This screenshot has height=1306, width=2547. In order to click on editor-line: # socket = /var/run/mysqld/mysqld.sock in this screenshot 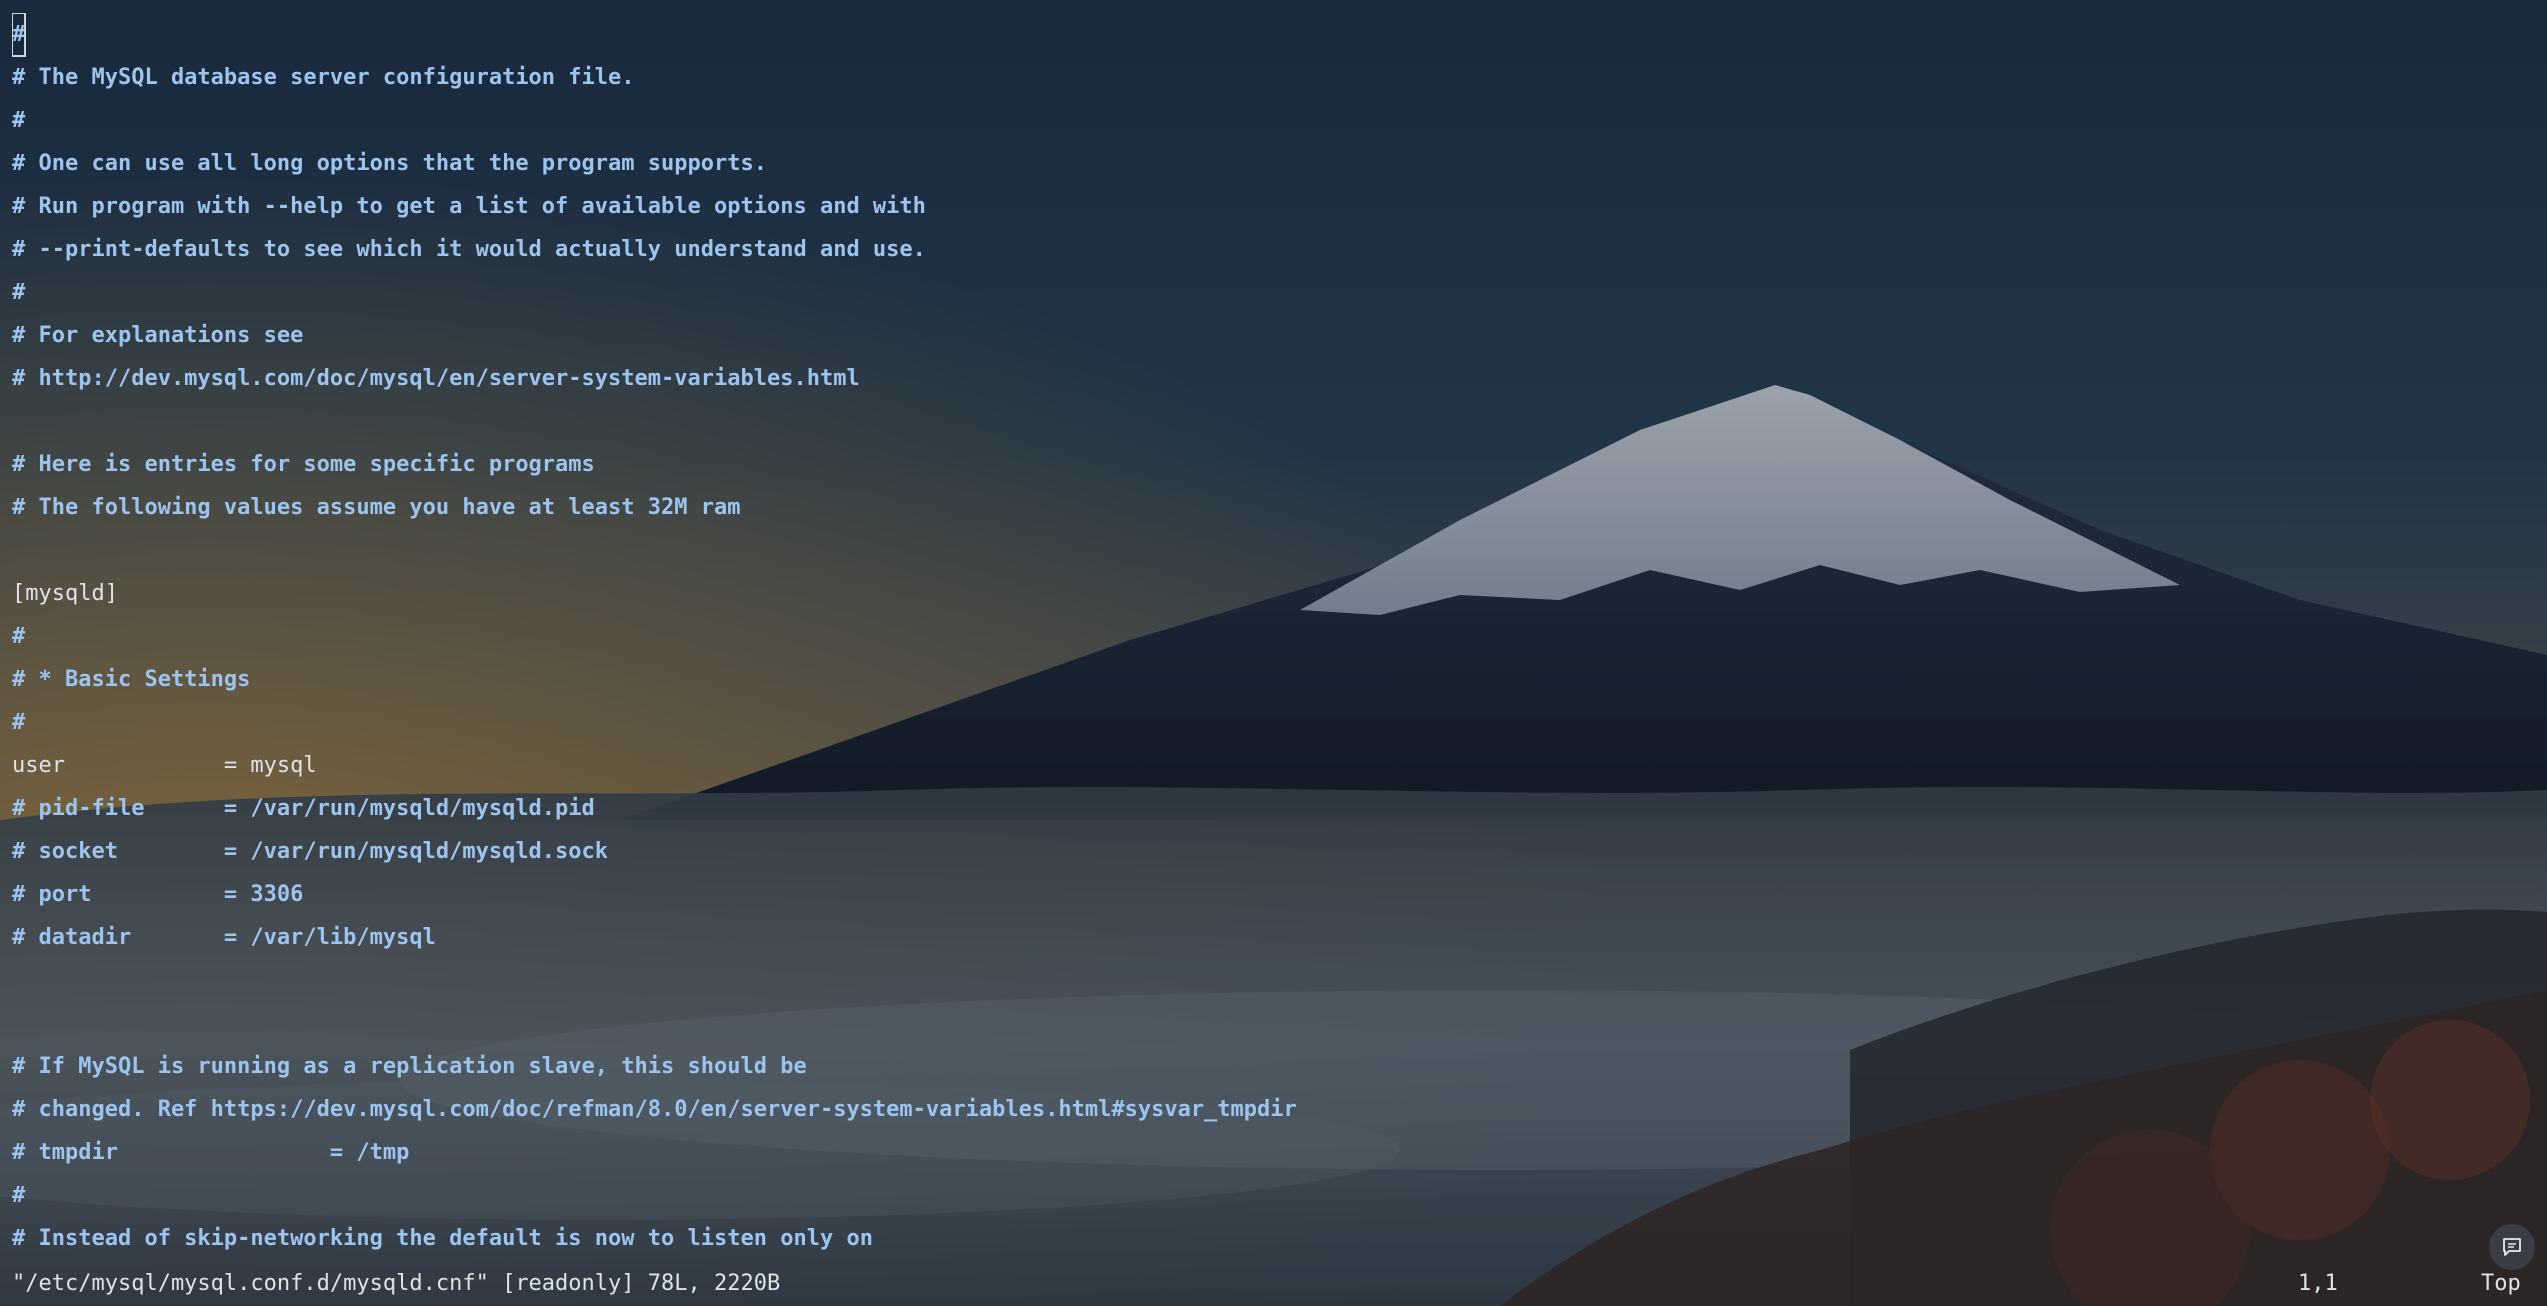, I will do `click(1272, 851)`.